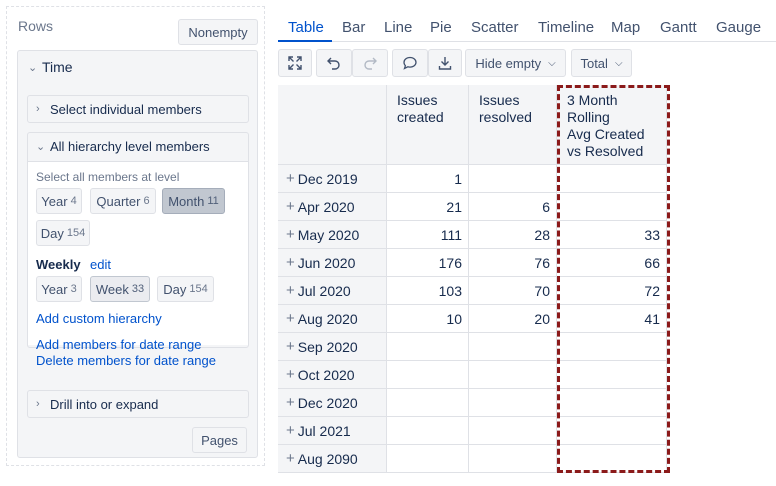  I want to click on table-cell: 20, so click(513, 319).